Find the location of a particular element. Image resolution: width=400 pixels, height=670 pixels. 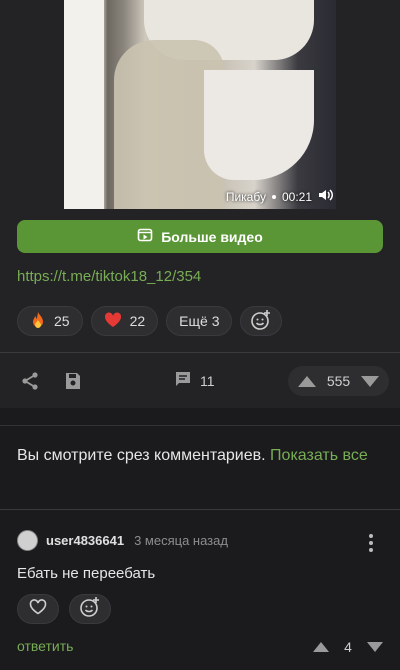

video-source: Пикабу is located at coordinates (245, 196).